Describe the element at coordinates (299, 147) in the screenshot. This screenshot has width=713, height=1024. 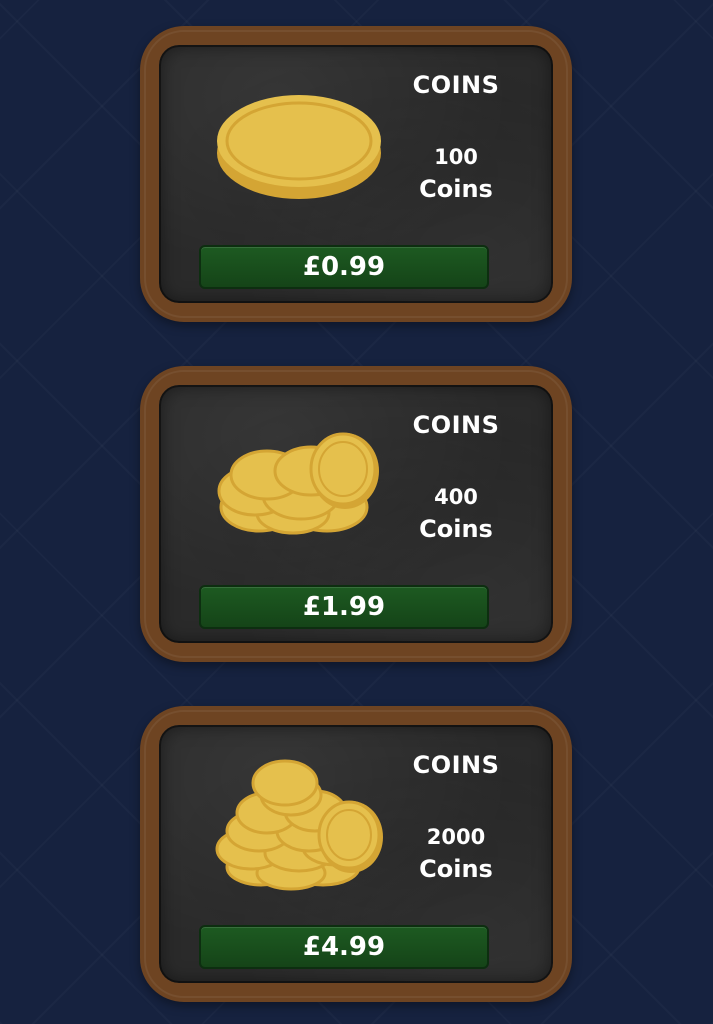
I see `single-coin-icon` at that location.